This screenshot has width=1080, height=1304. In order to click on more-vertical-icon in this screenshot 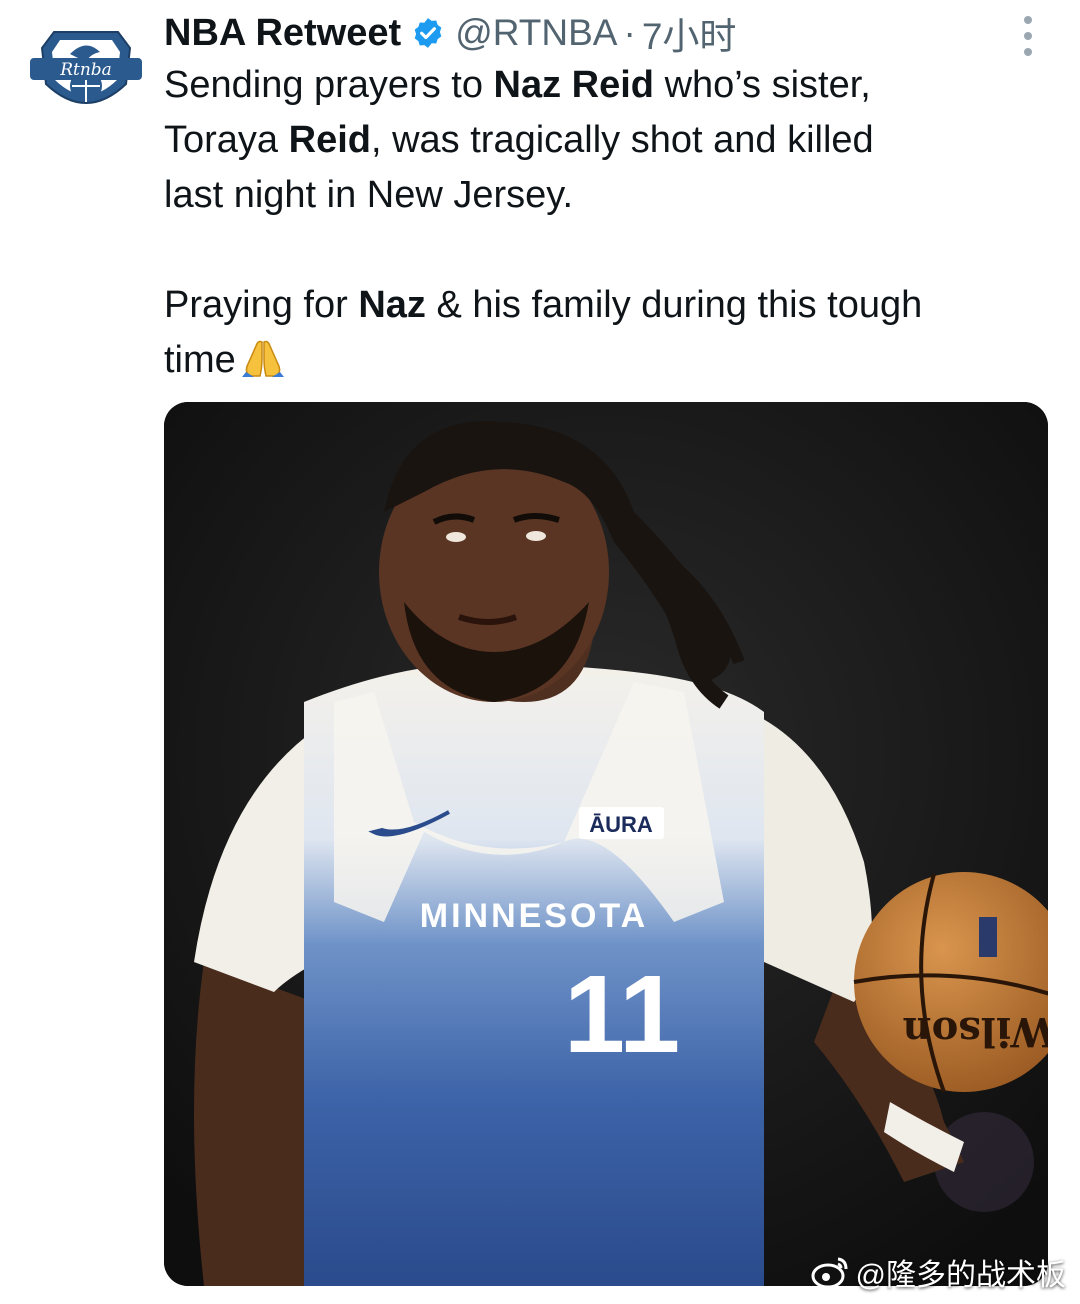, I will do `click(1028, 36)`.